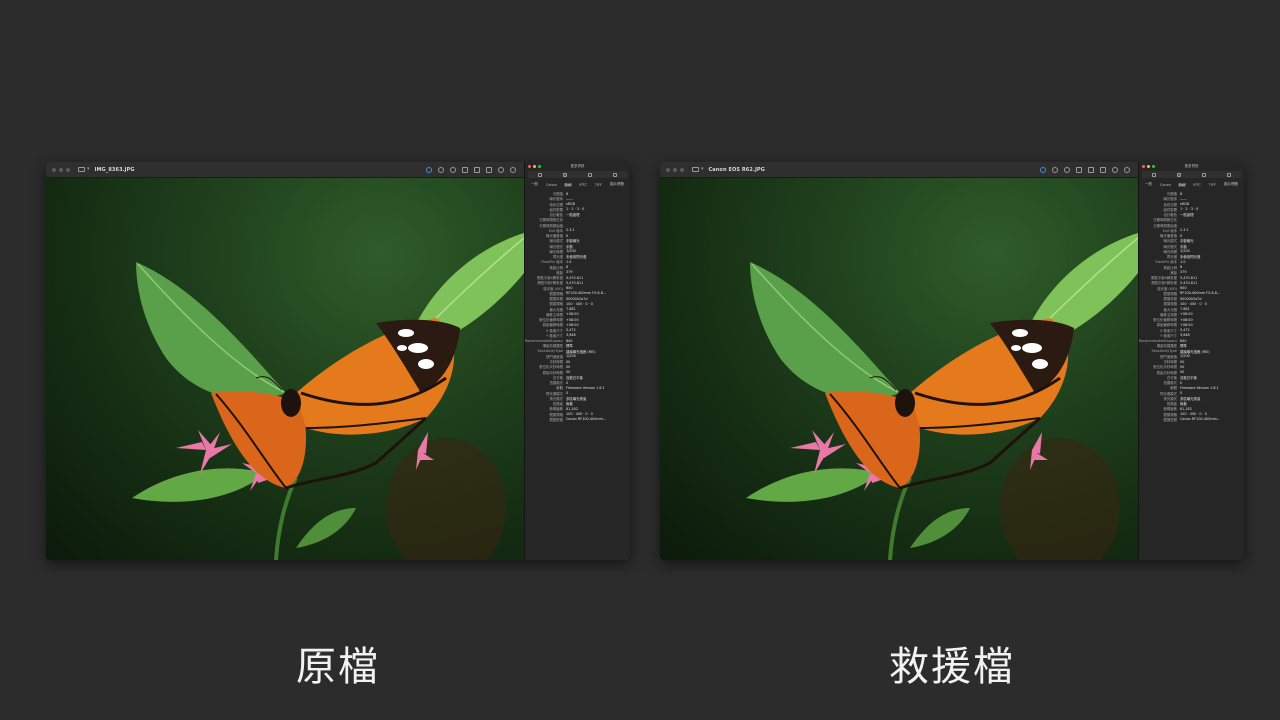 This screenshot has width=1280, height=720. Describe the element at coordinates (556, 362) in the screenshot. I see `exif-key: 次秒時間` at that location.